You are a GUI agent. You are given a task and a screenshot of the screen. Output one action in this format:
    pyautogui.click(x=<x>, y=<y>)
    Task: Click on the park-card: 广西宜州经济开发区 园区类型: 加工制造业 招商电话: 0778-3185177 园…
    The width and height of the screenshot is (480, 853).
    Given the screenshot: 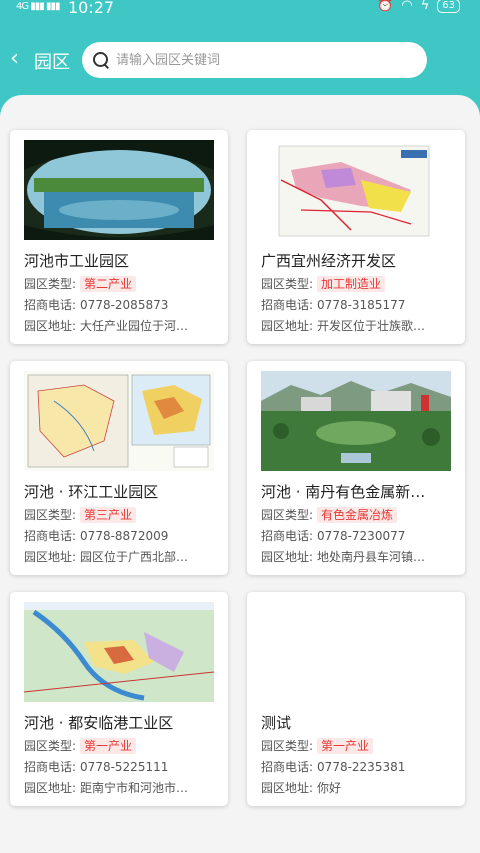 What is the action you would take?
    pyautogui.click(x=356, y=237)
    